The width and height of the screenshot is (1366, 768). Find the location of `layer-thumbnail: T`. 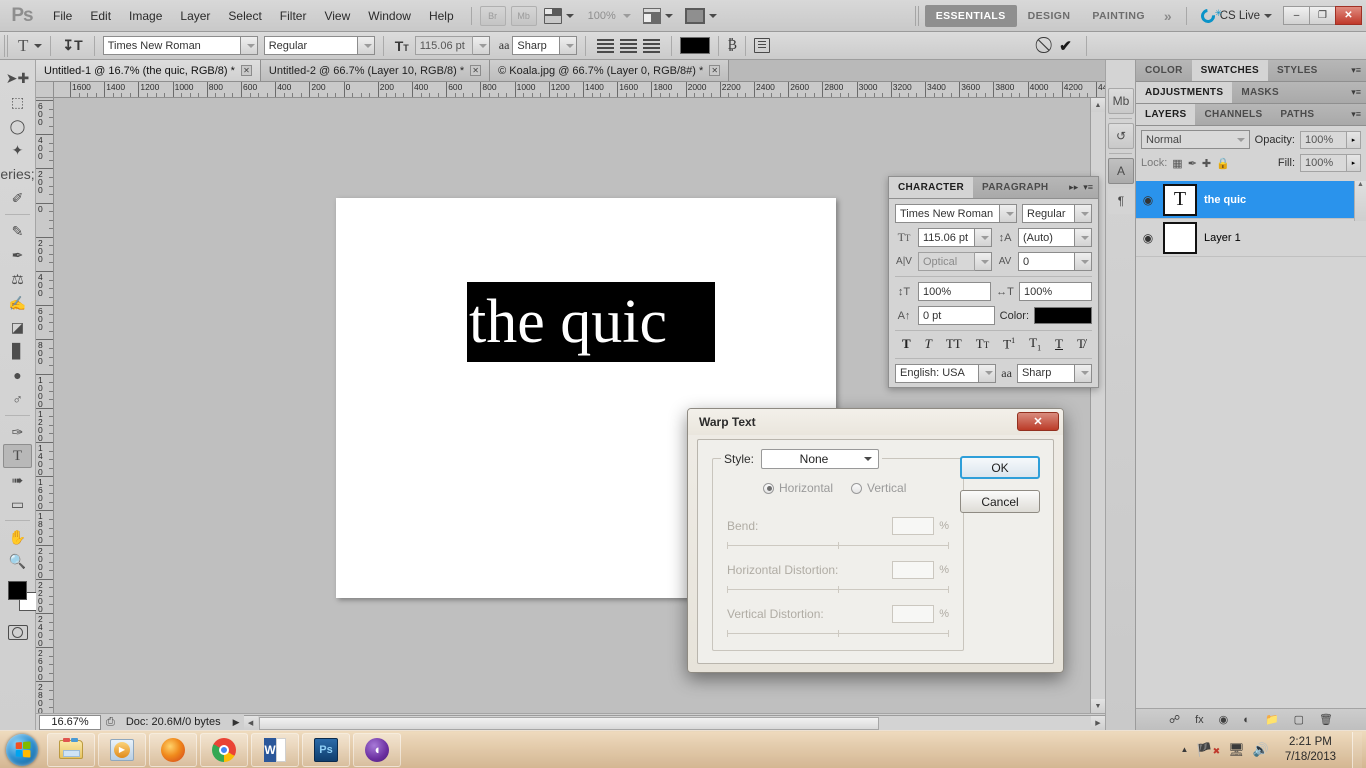

layer-thumbnail: T is located at coordinates (1180, 199).